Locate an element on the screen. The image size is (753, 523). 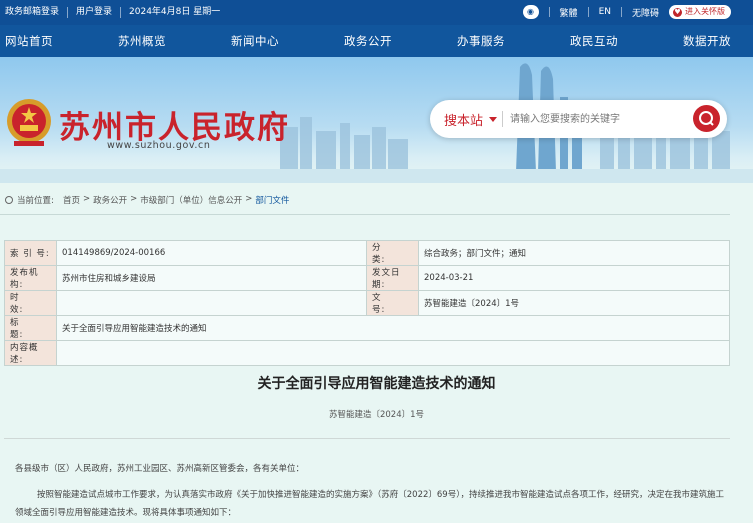
title-label: 标 题: is located at coordinates (30, 328).